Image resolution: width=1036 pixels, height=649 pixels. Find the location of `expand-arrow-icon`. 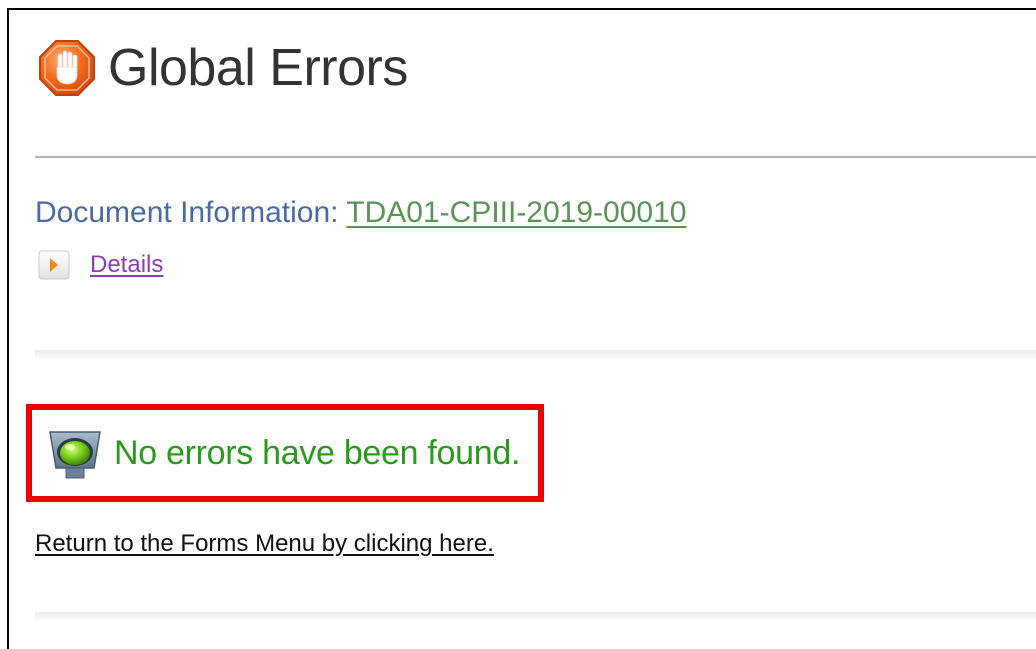

expand-arrow-icon is located at coordinates (54, 265).